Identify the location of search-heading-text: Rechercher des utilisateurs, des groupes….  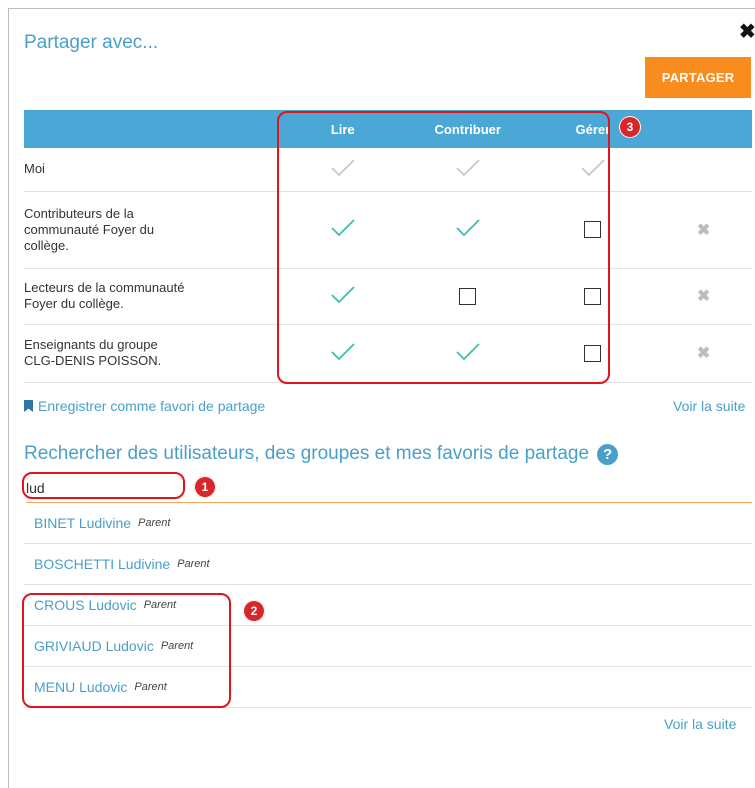
(307, 453).